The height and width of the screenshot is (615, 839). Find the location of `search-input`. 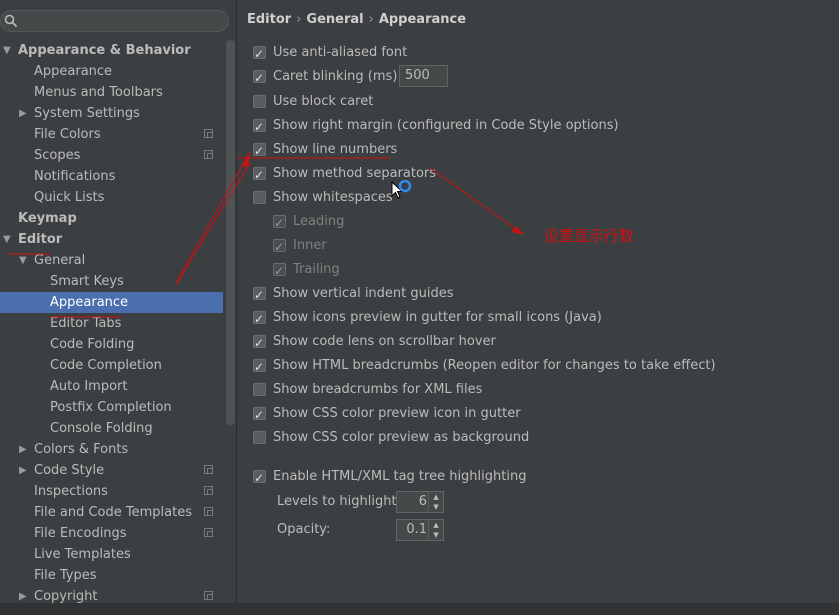

search-input is located at coordinates (114, 21).